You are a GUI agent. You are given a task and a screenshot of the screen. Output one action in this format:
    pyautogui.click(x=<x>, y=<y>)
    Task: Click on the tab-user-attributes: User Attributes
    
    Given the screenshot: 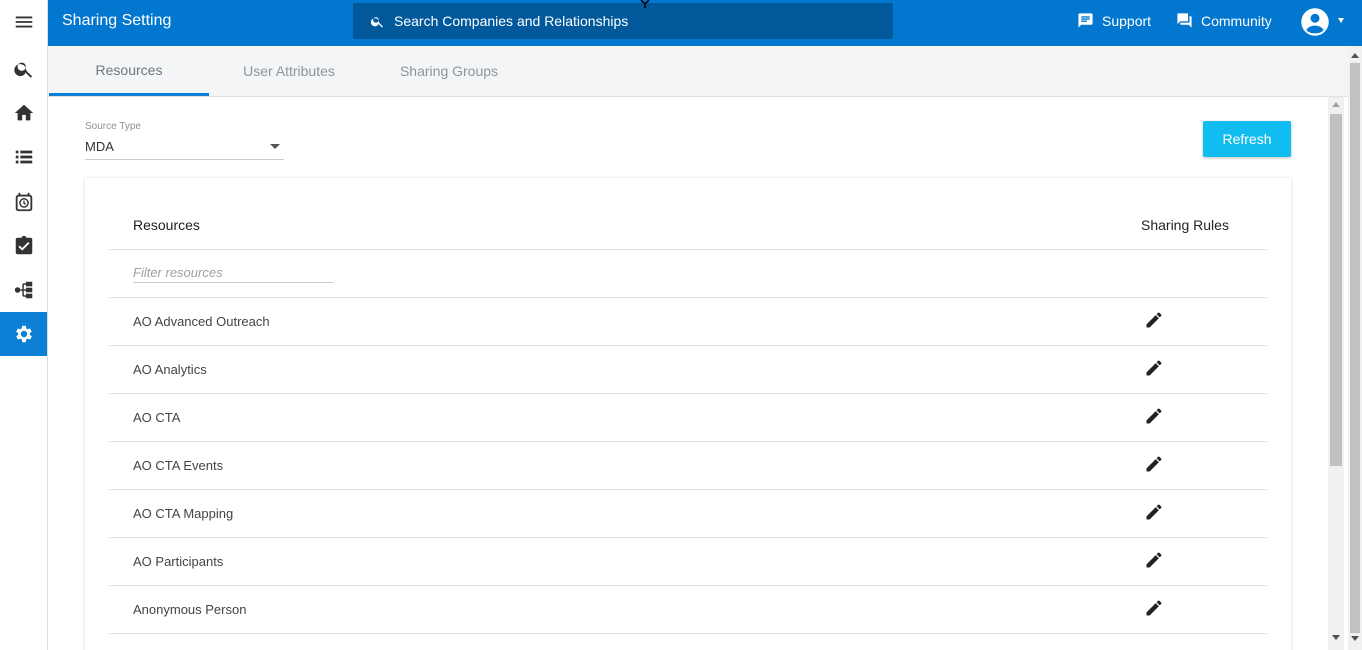 What is the action you would take?
    pyautogui.click(x=289, y=71)
    